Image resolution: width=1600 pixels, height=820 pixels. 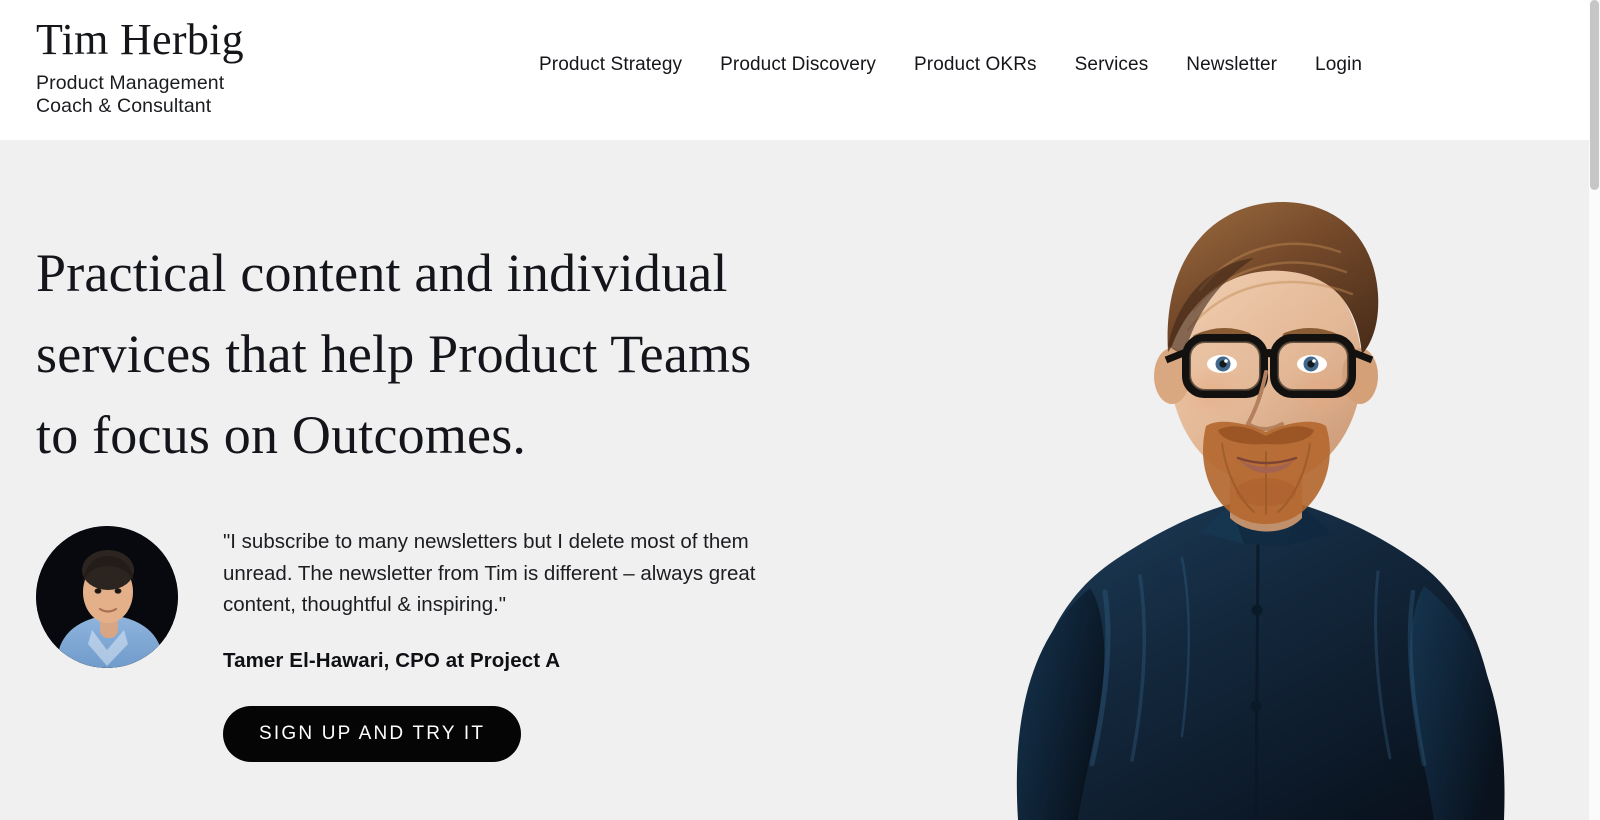 What do you see at coordinates (1338, 65) in the screenshot?
I see `nav-link-login: Login` at bounding box center [1338, 65].